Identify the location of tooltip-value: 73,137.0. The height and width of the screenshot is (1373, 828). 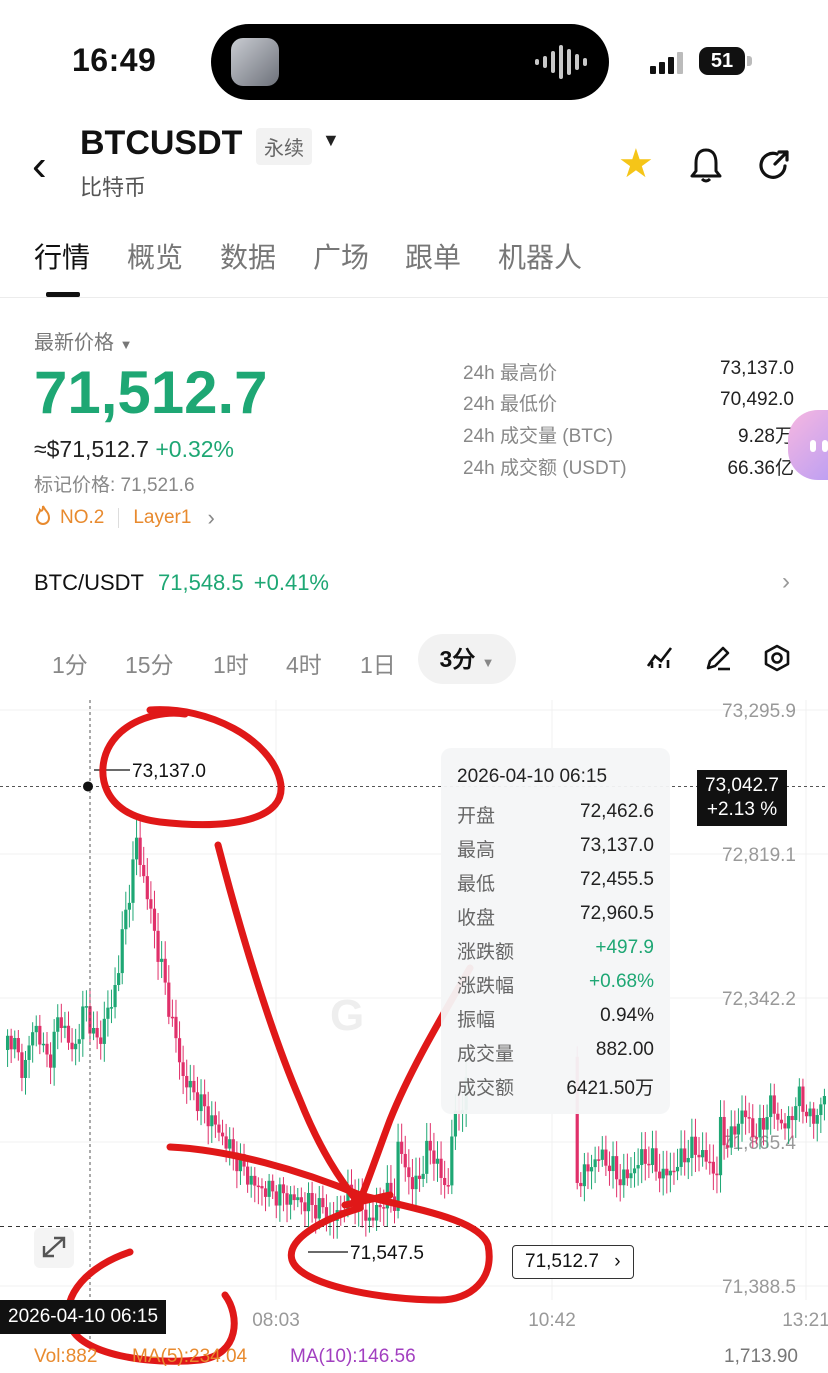
(617, 845).